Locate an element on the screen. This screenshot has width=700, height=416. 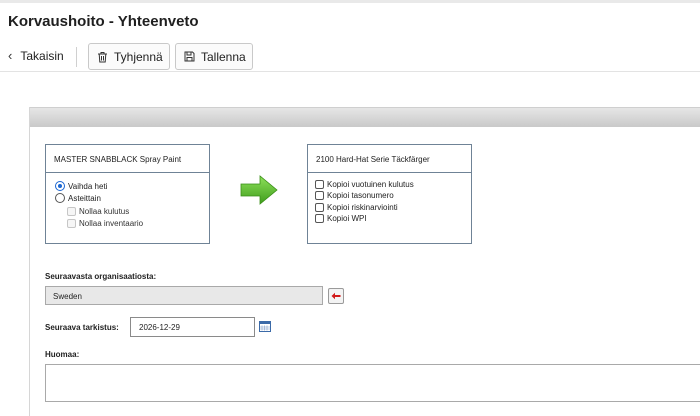
source-product-name: MASTER SNABBLACK Spray Paint is located at coordinates (127, 159).